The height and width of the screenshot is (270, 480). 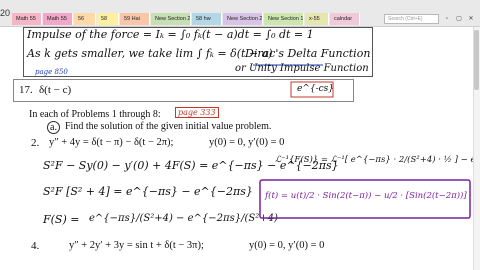 I want to click on instructions-text: In each of Problems 1 through 8:, so click(x=95, y=114).